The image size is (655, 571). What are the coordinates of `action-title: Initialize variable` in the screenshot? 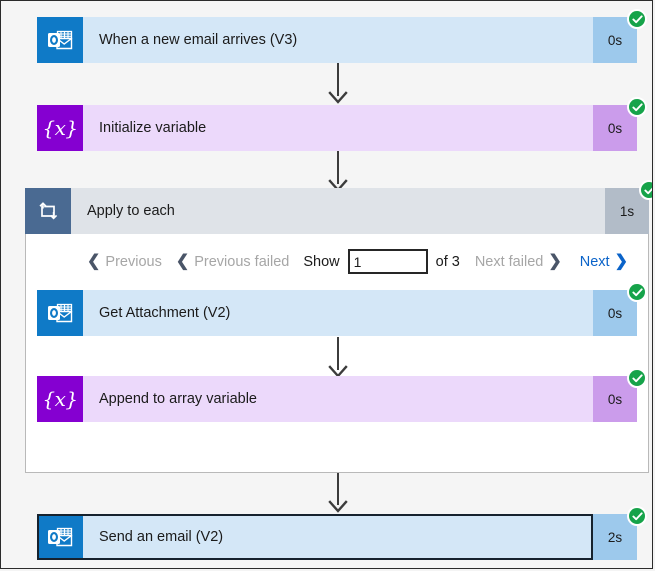 It's located at (338, 128).